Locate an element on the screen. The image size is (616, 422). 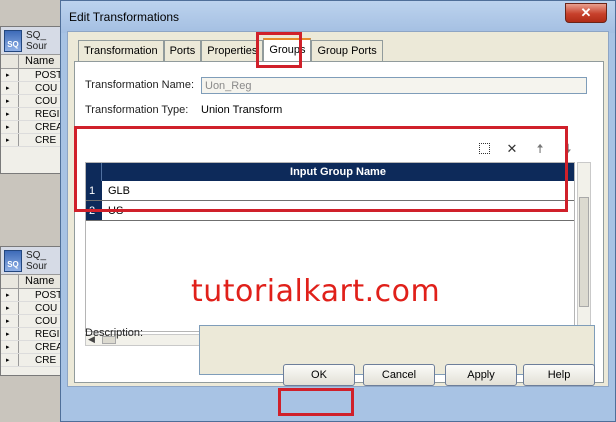
transformation-name-field is located at coordinates (394, 85).